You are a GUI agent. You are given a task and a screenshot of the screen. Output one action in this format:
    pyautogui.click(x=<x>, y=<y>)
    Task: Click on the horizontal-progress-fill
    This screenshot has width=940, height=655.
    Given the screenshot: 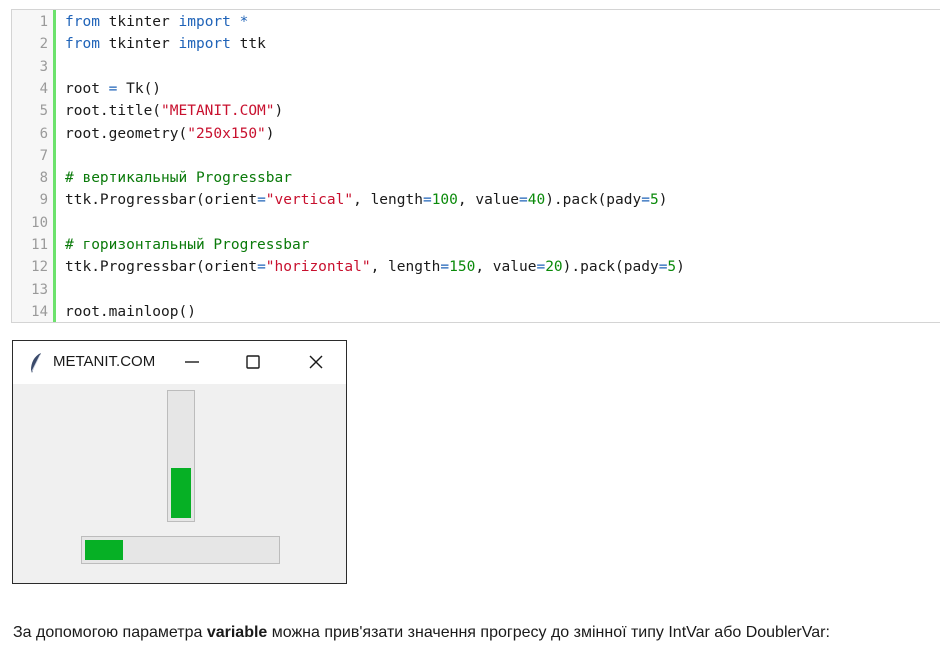 What is the action you would take?
    pyautogui.click(x=104, y=550)
    